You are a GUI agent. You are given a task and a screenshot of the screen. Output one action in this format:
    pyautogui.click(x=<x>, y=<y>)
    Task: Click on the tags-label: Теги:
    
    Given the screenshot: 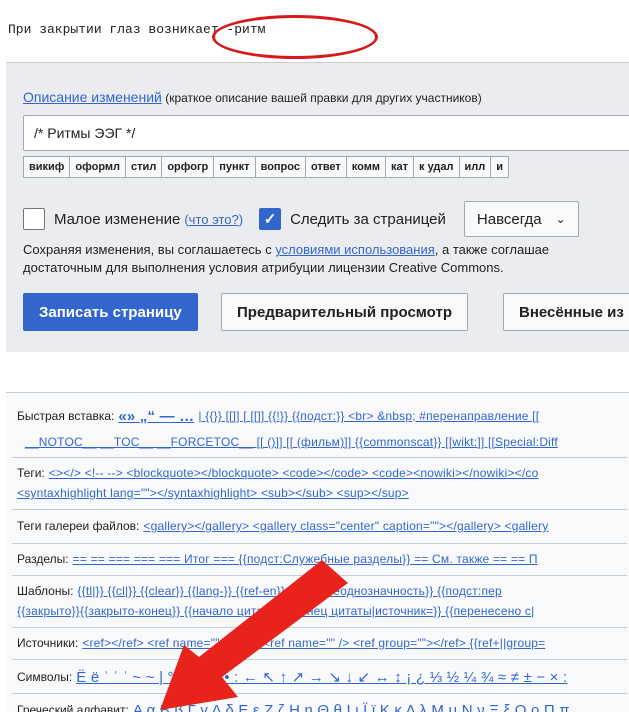 What is the action you would take?
    pyautogui.click(x=31, y=473)
    